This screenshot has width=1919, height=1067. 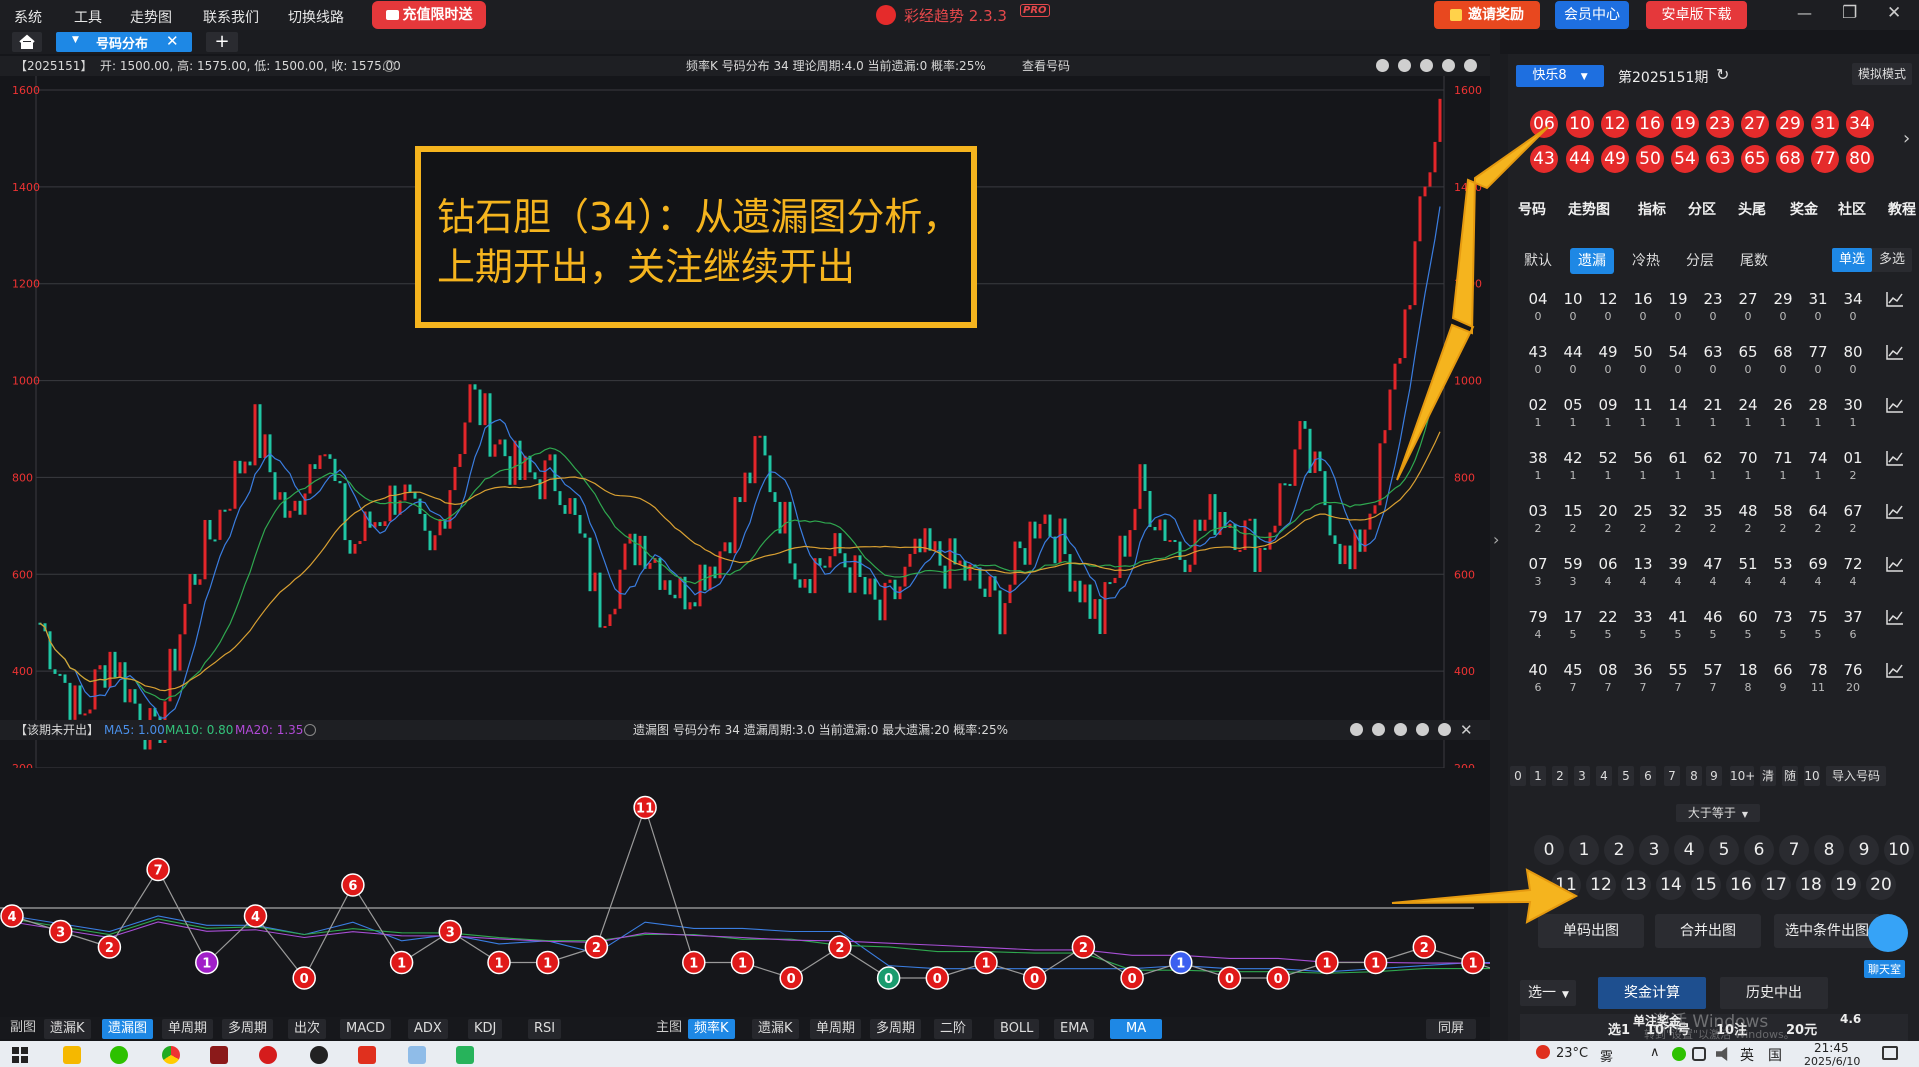 I want to click on omission-count-option: 1, so click(x=1584, y=850).